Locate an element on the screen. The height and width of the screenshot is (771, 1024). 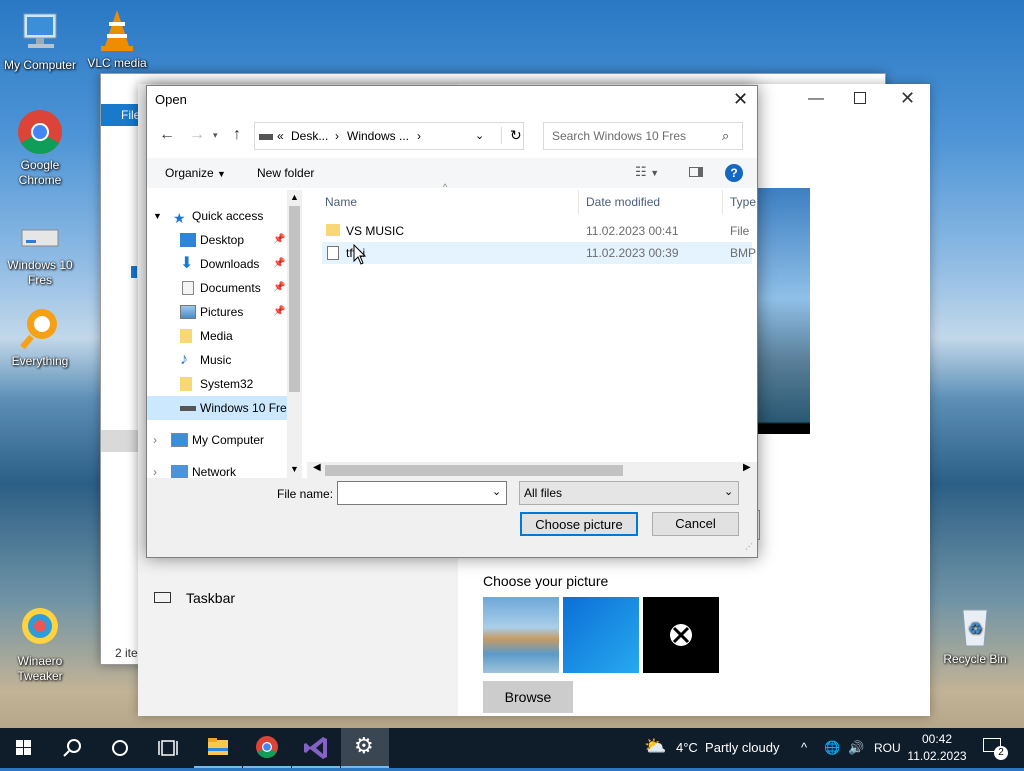
address-dropdown-icon: ⌄ is located at coordinates (479, 135).